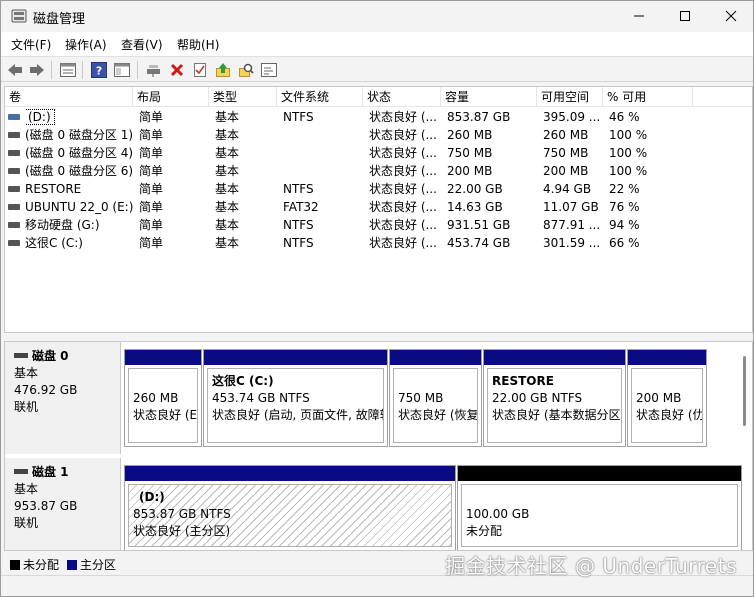  I want to click on menu-help: 帮助(H), so click(198, 44).